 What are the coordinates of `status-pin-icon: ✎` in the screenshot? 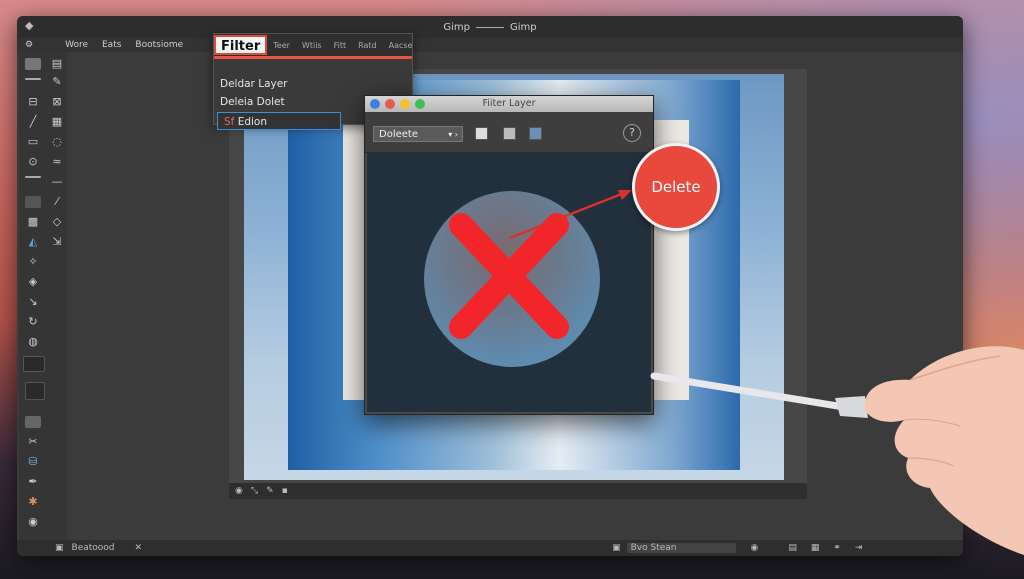 It's located at (270, 491).